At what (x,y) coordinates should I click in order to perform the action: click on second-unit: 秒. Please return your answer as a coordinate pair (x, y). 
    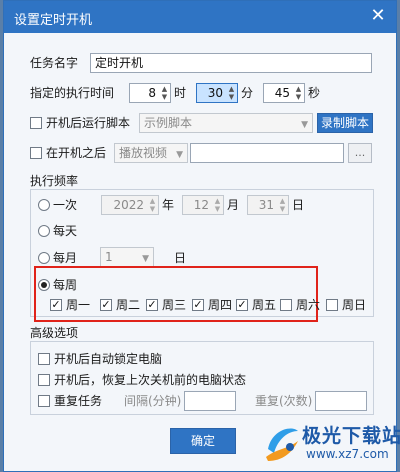
    Looking at the image, I should click on (314, 93).